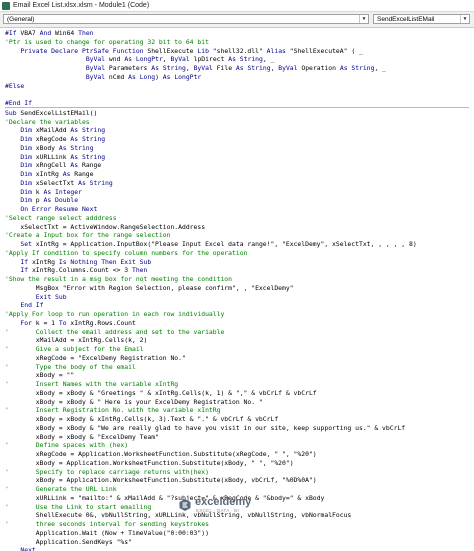  What do you see at coordinates (66, 445) in the screenshot?
I see `code-line: ' Define spaces with (hex)` at bounding box center [66, 445].